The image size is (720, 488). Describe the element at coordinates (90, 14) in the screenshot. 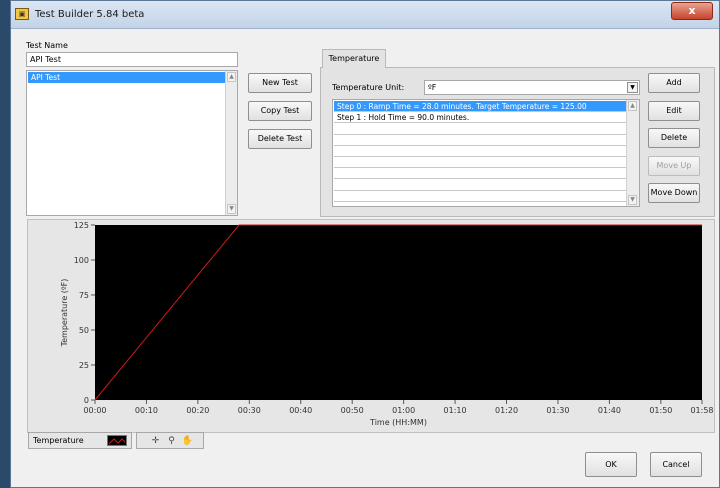

I see `window-title: Test Builder 5.84 beta` at that location.